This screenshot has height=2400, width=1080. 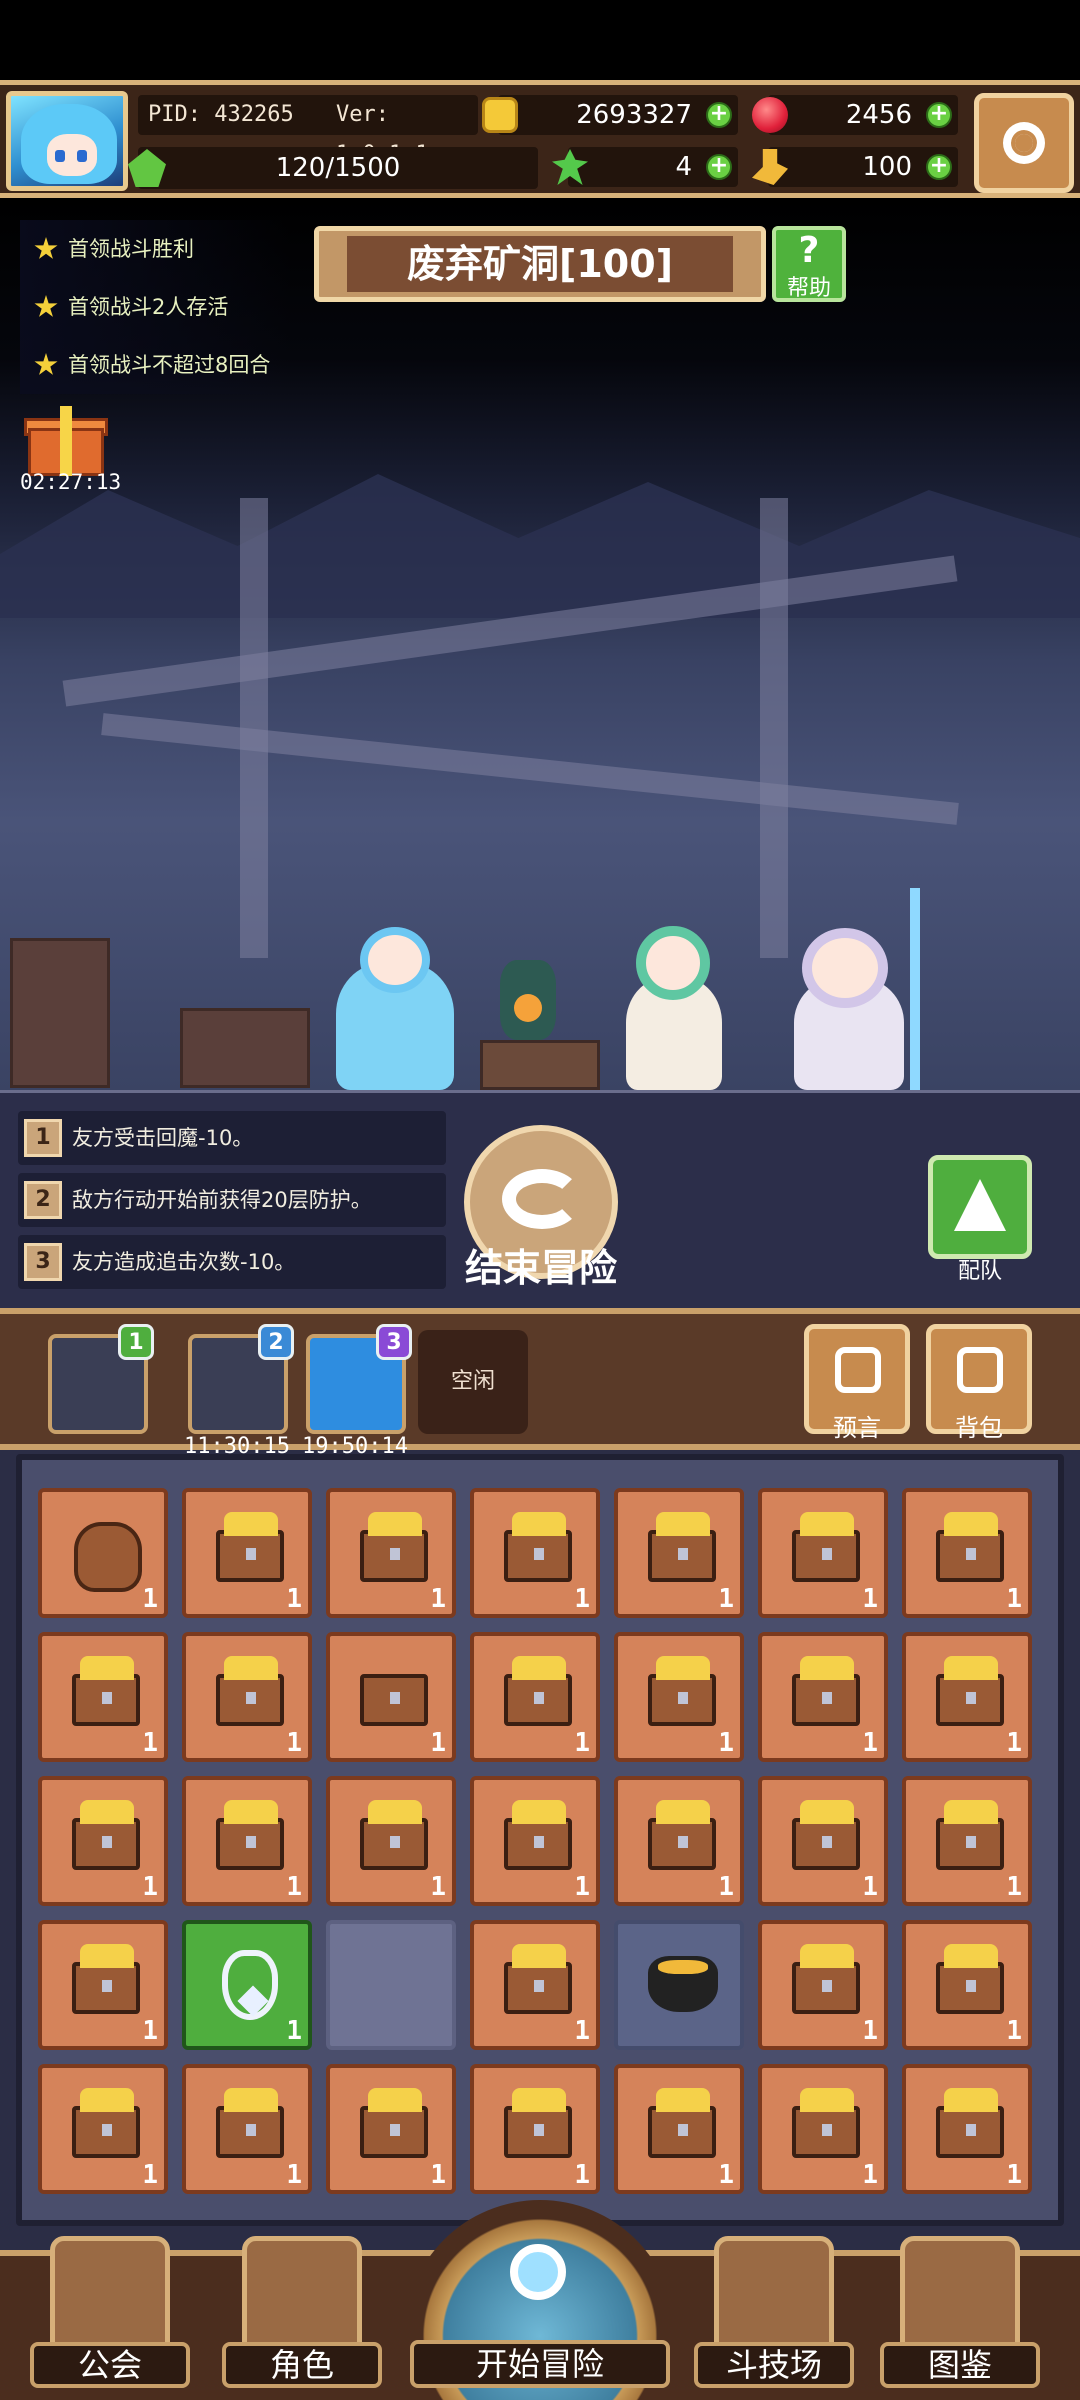 I want to click on player-avatar, so click(x=67, y=141).